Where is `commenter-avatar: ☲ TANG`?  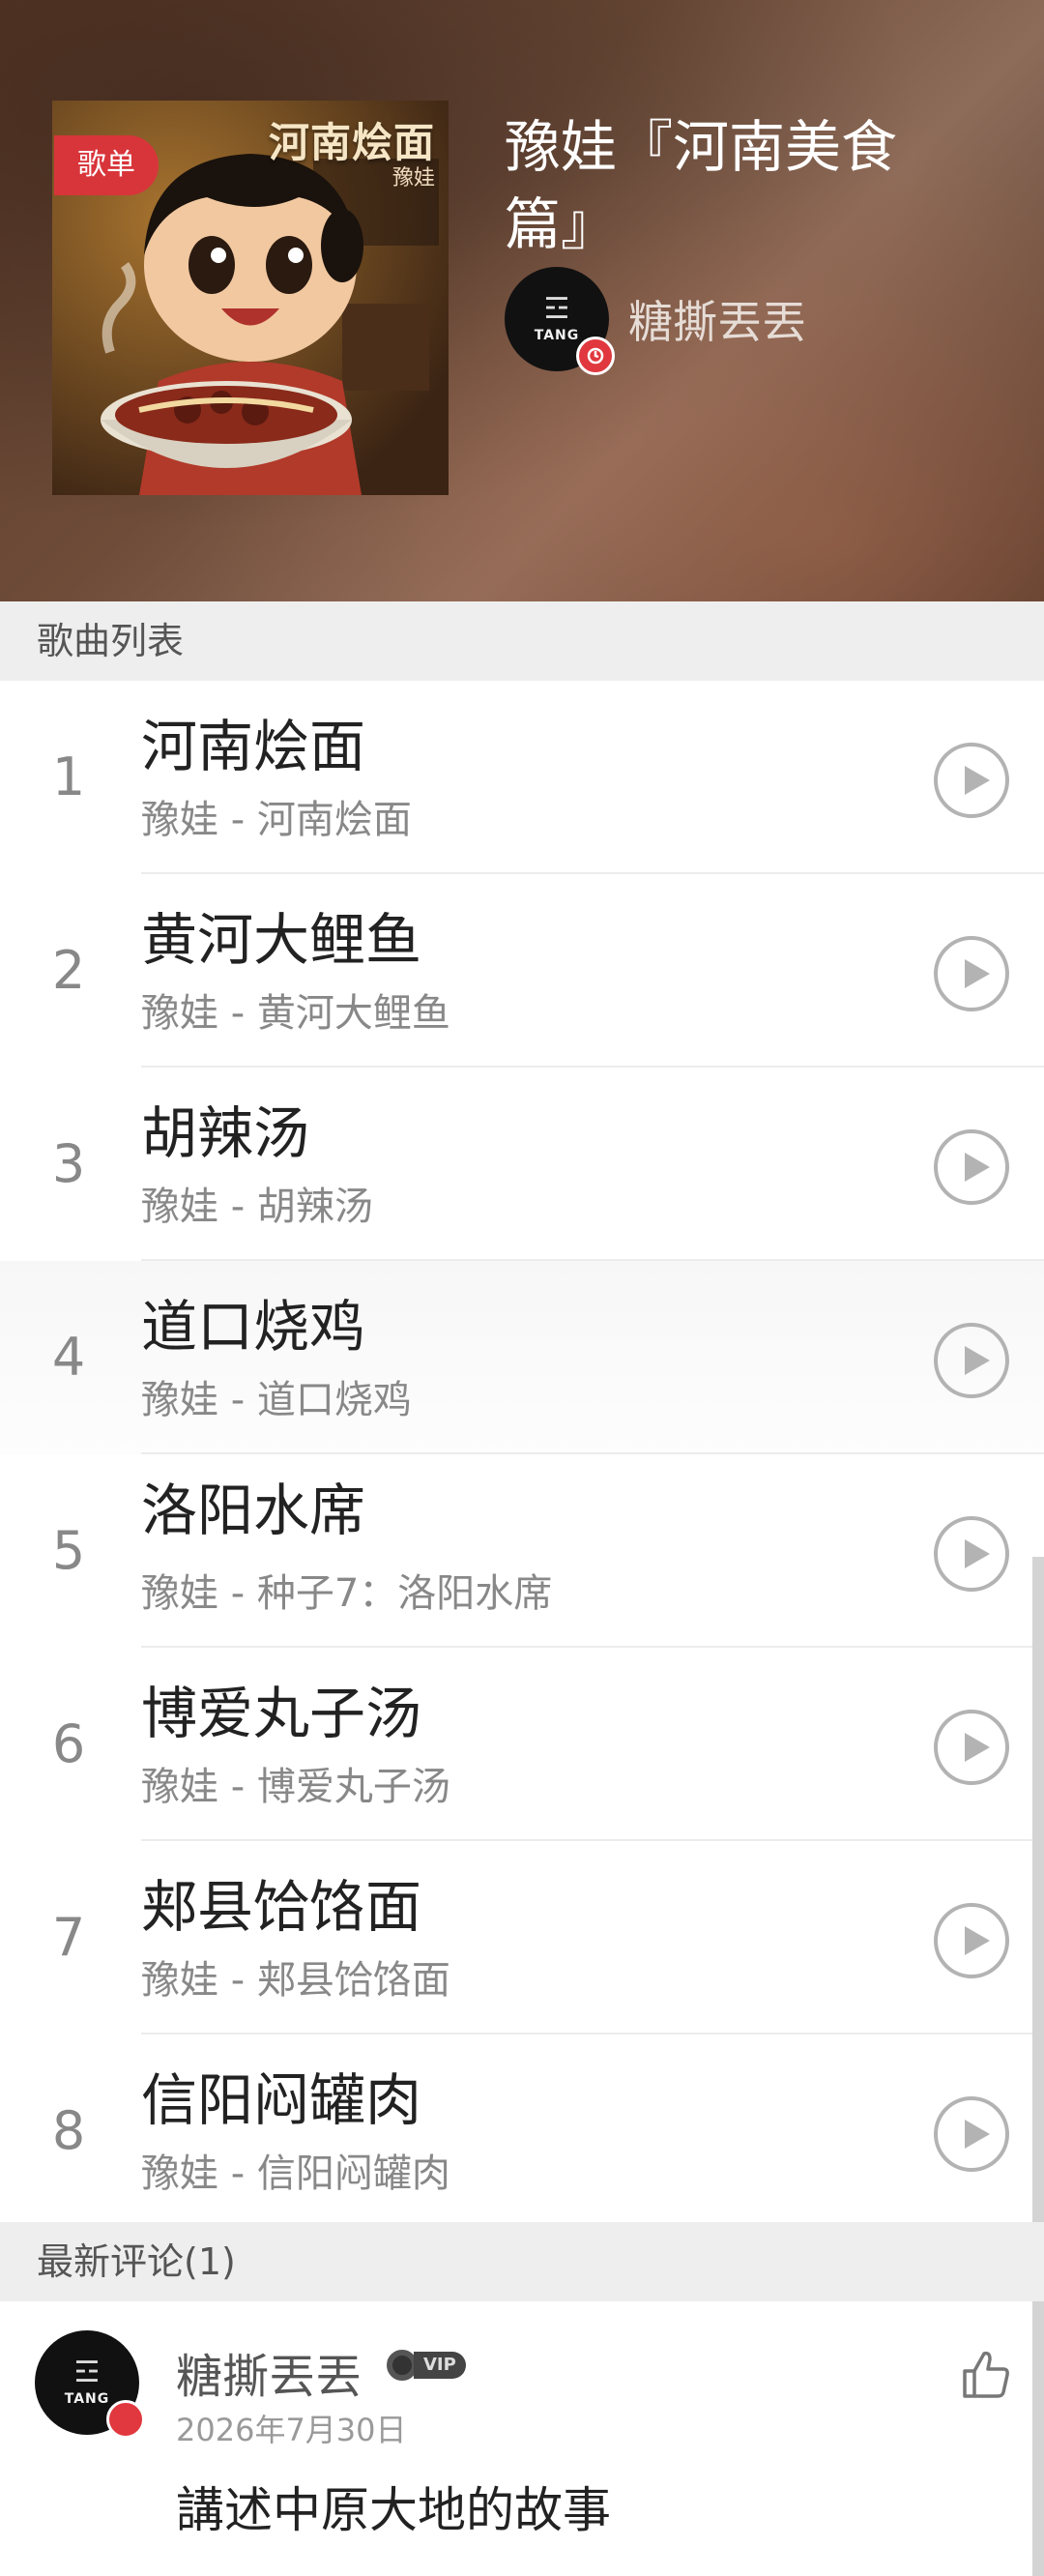
commenter-avatar: ☲ TANG is located at coordinates (90, 2384).